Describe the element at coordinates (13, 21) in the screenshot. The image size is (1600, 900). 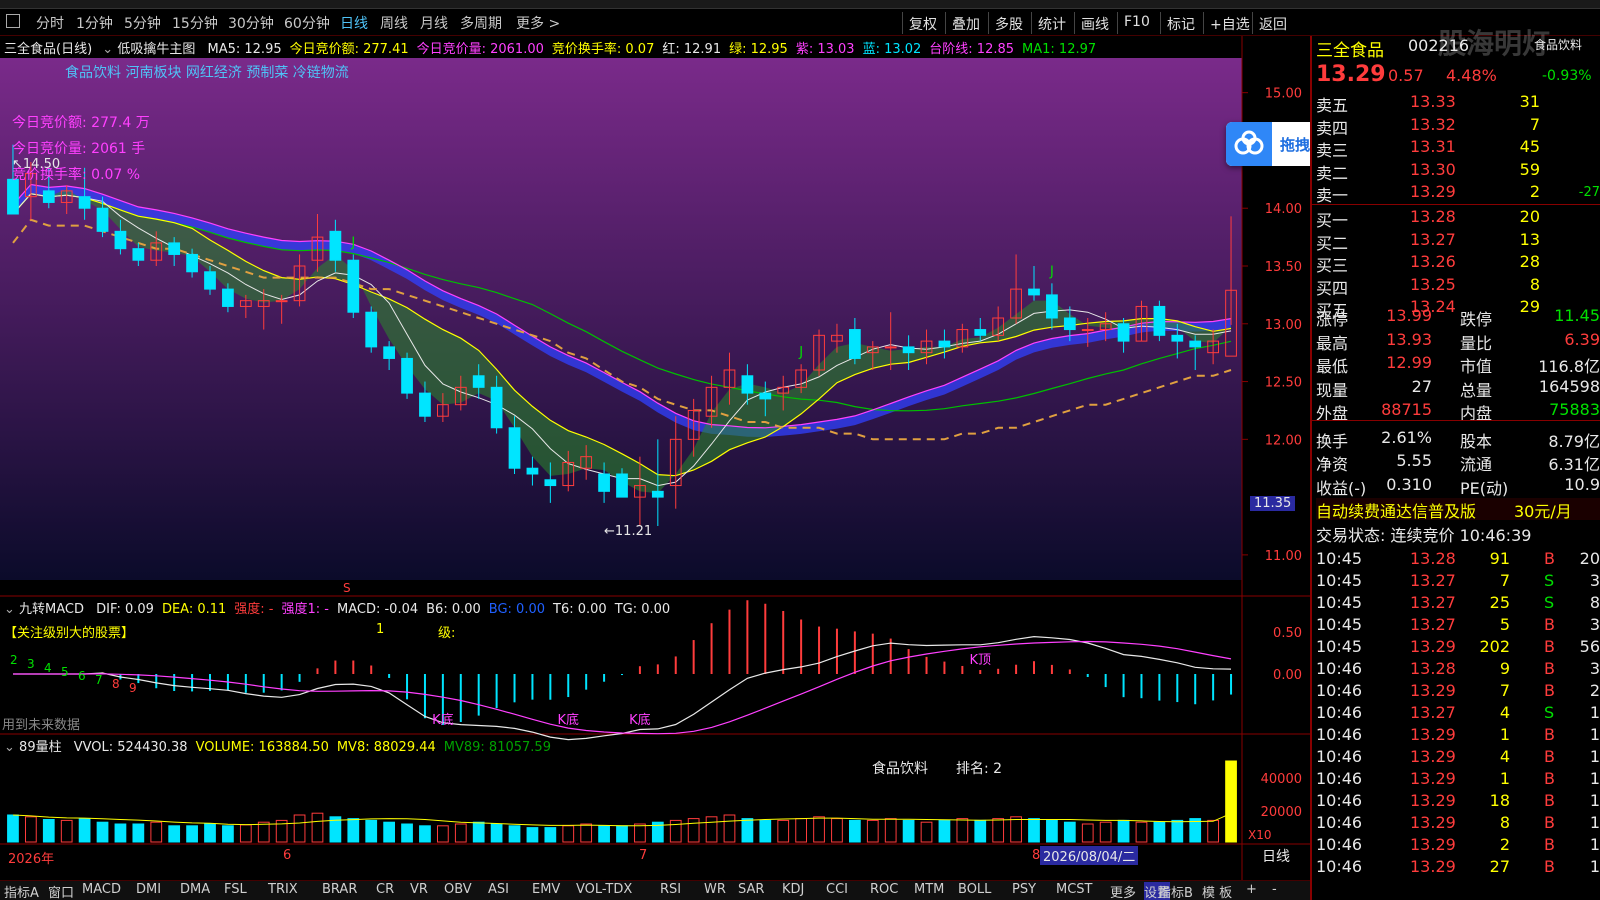
I see `menu-icon` at that location.